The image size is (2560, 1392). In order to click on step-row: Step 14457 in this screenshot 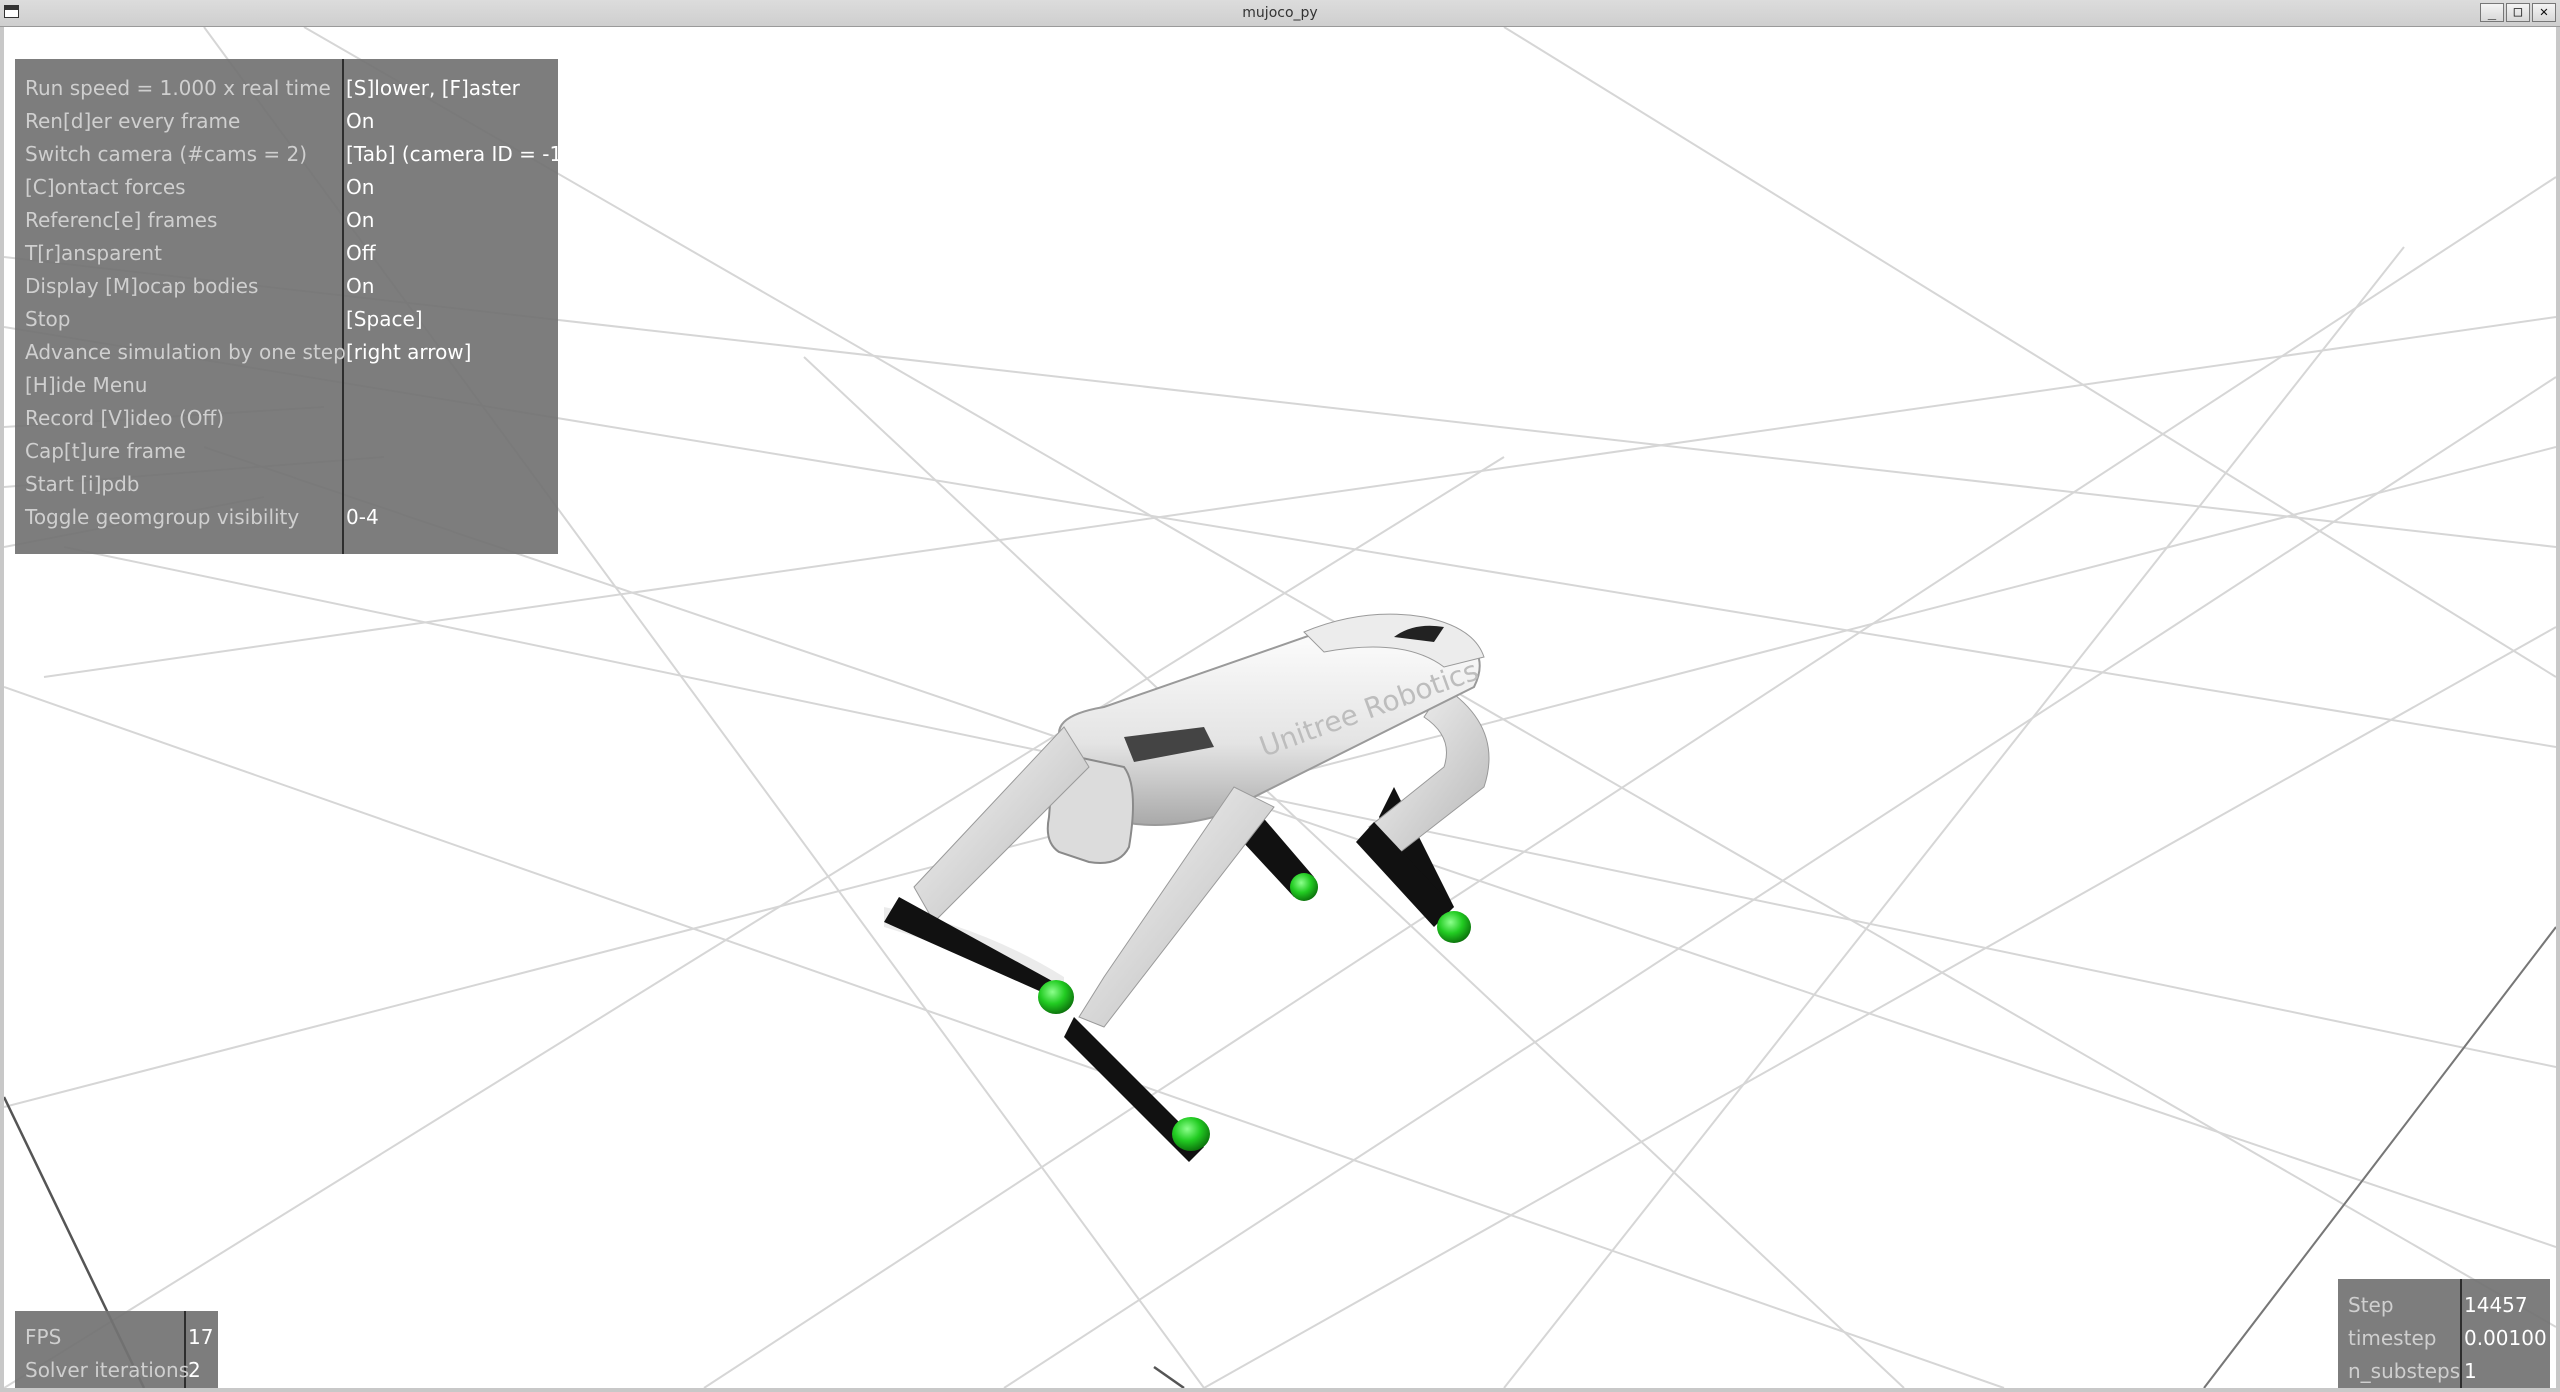, I will do `click(2438, 1305)`.